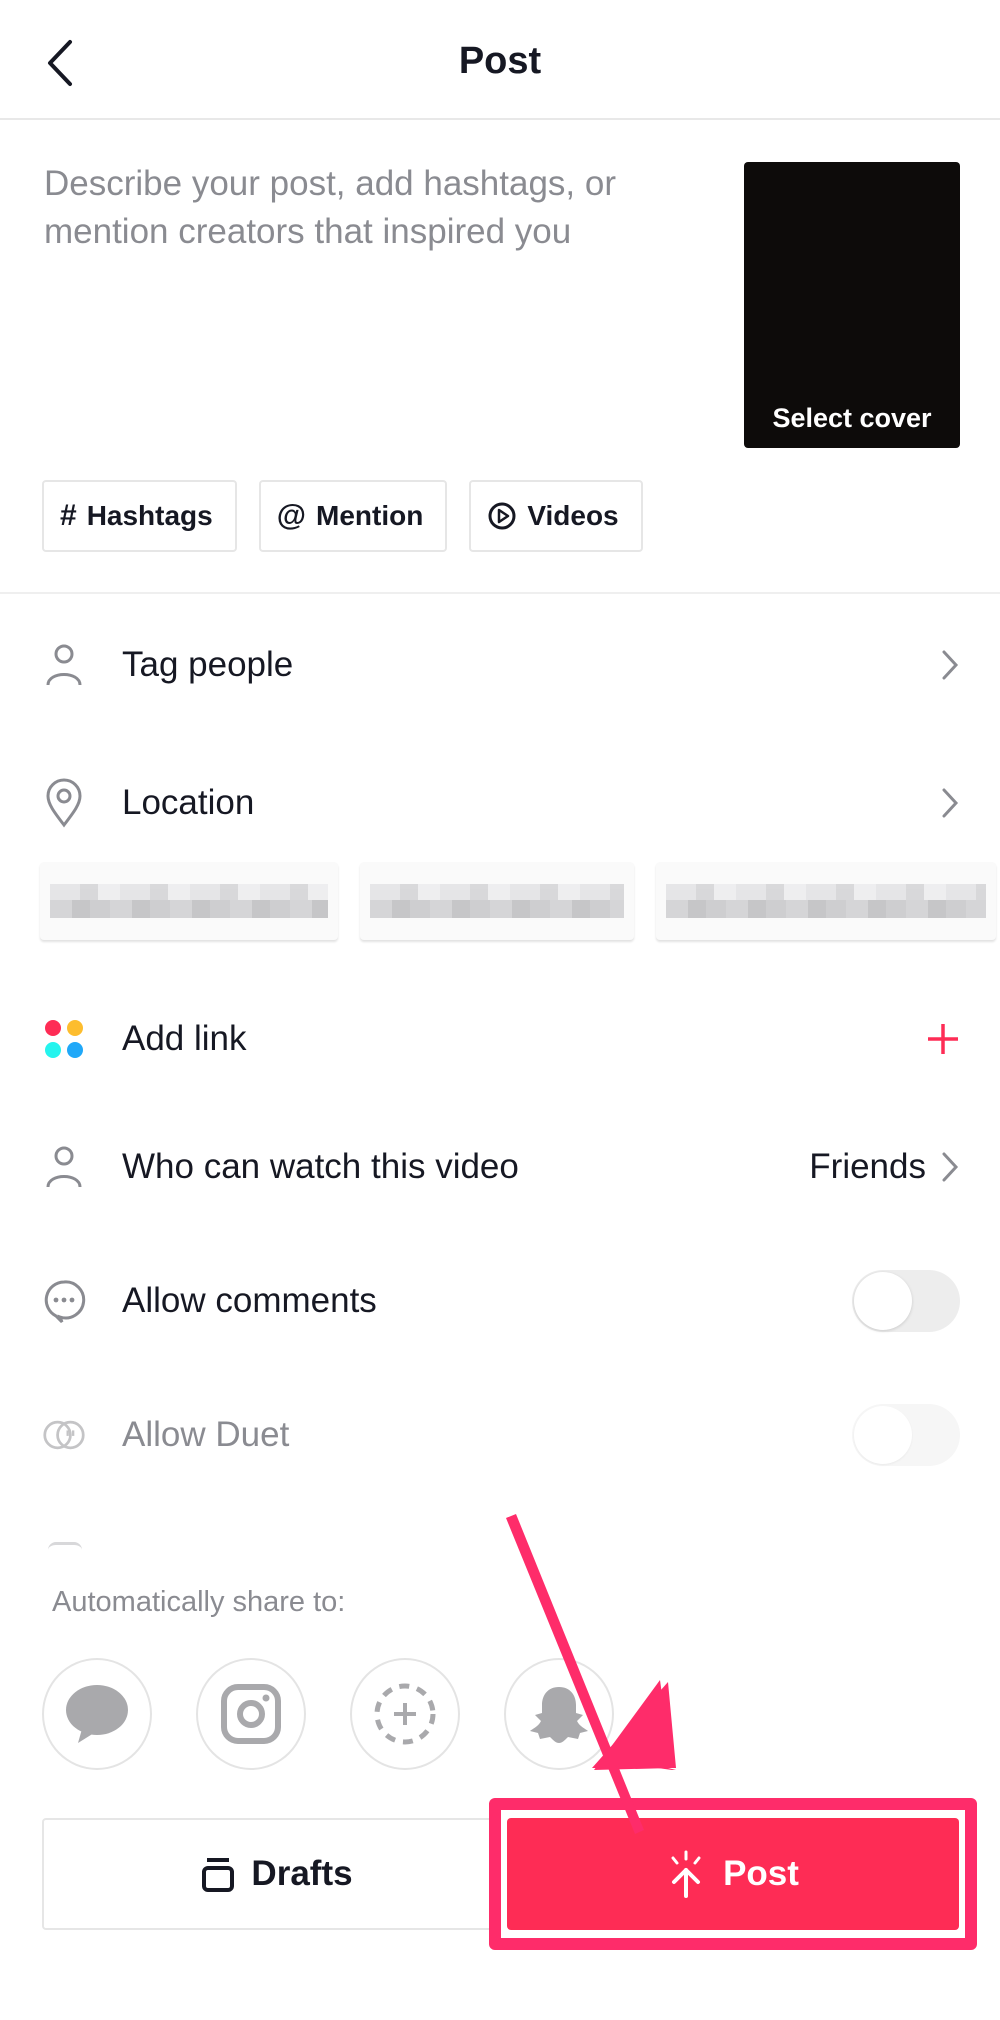  Describe the element at coordinates (64, 803) in the screenshot. I see `location-pin-icon` at that location.